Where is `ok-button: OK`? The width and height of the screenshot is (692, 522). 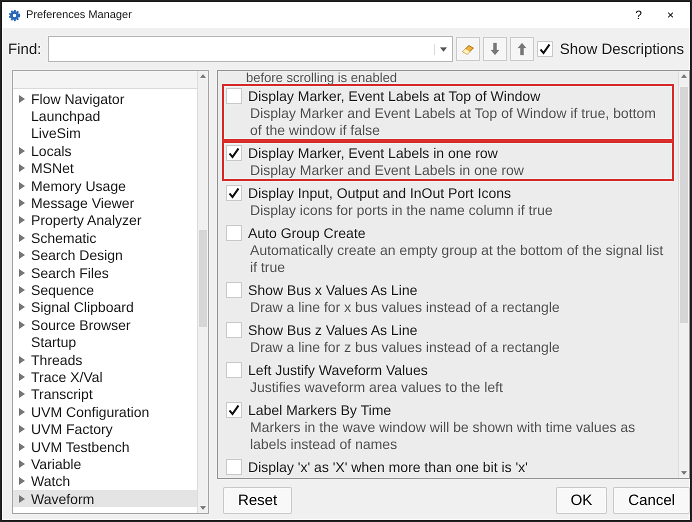
ok-button: OK is located at coordinates (582, 500).